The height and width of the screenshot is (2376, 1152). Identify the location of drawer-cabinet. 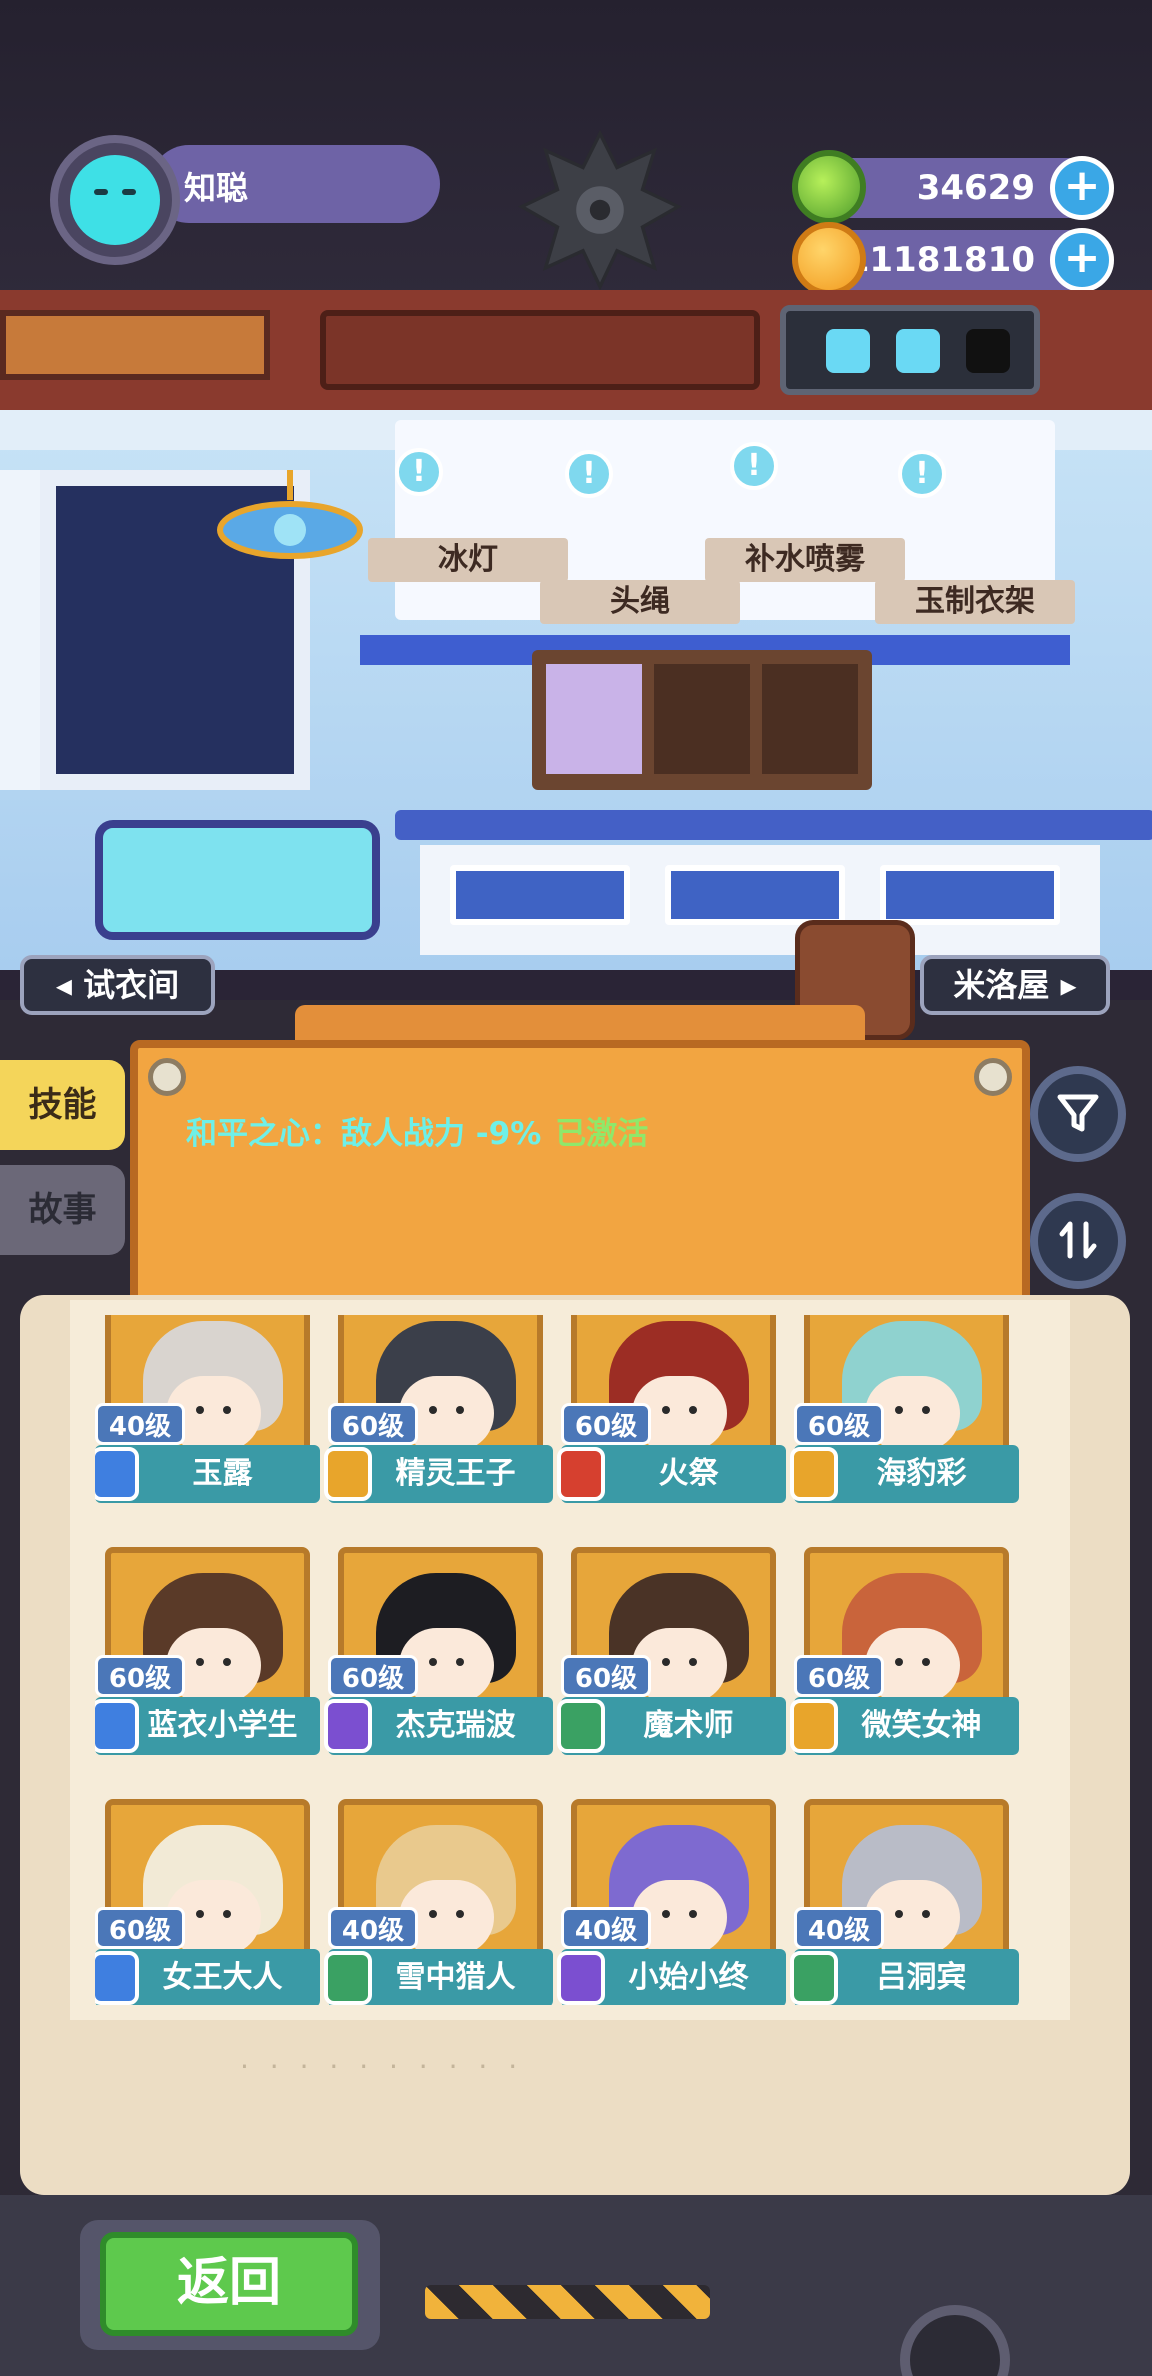
(760, 900).